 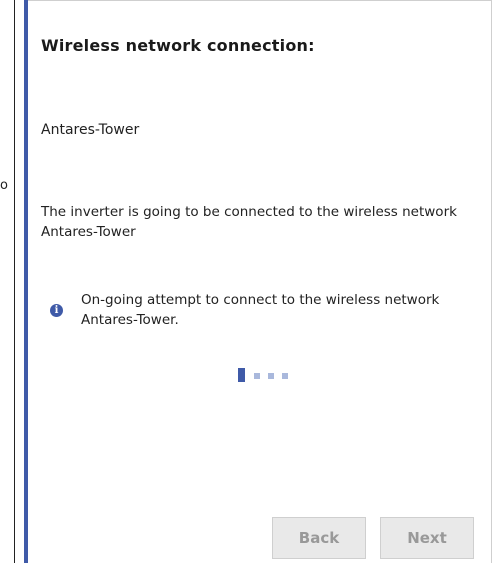 I want to click on offscreen-text-fragment: o, so click(x=4, y=185).